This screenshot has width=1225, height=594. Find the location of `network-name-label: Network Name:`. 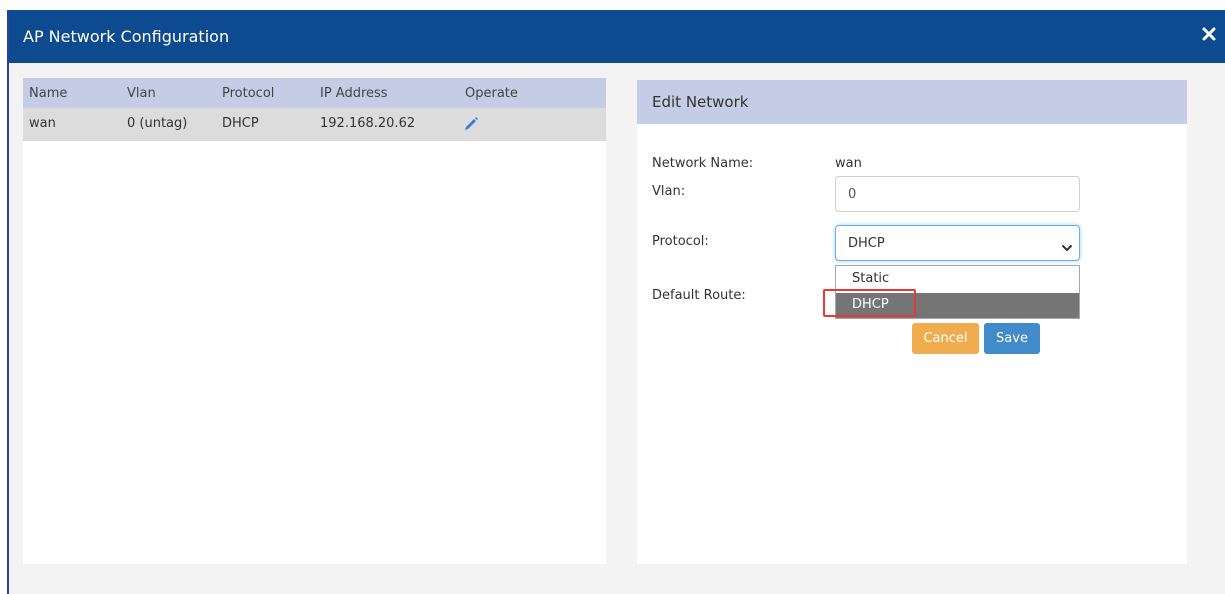

network-name-label: Network Name: is located at coordinates (703, 163).